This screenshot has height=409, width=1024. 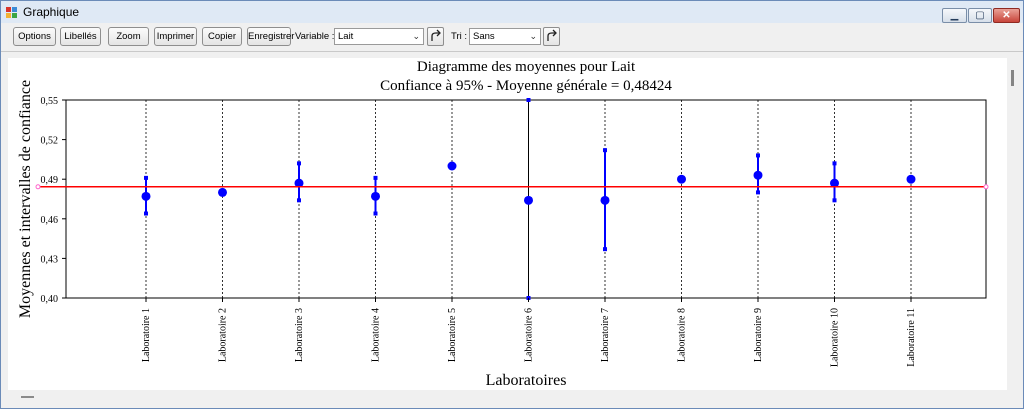 I want to click on sort-refresh-button, so click(x=551, y=36).